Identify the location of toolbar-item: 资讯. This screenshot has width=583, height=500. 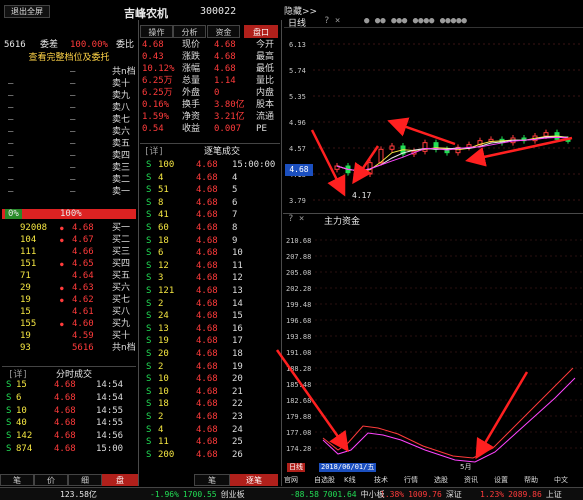
(471, 480).